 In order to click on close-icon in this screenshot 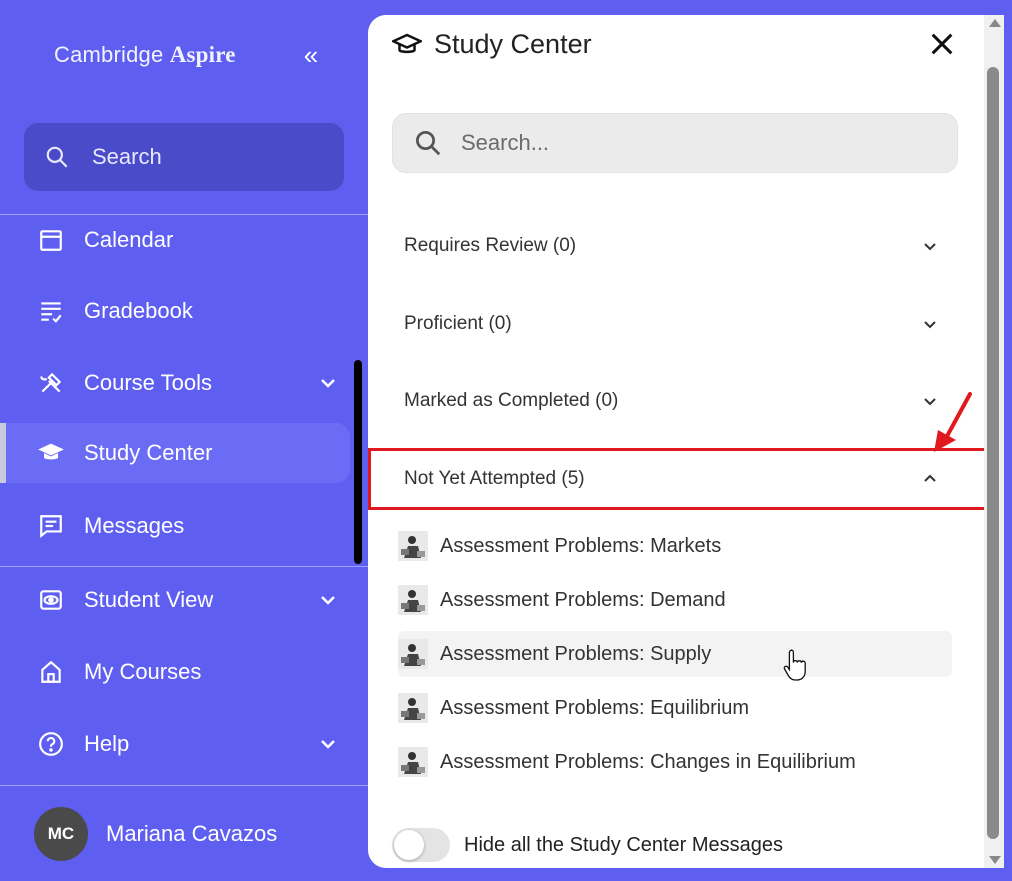, I will do `click(942, 44)`.